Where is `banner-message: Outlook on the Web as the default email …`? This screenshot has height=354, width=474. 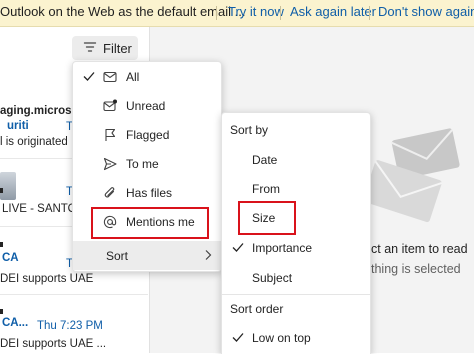
banner-message: Outlook on the Web as the default email … is located at coordinates (123, 11).